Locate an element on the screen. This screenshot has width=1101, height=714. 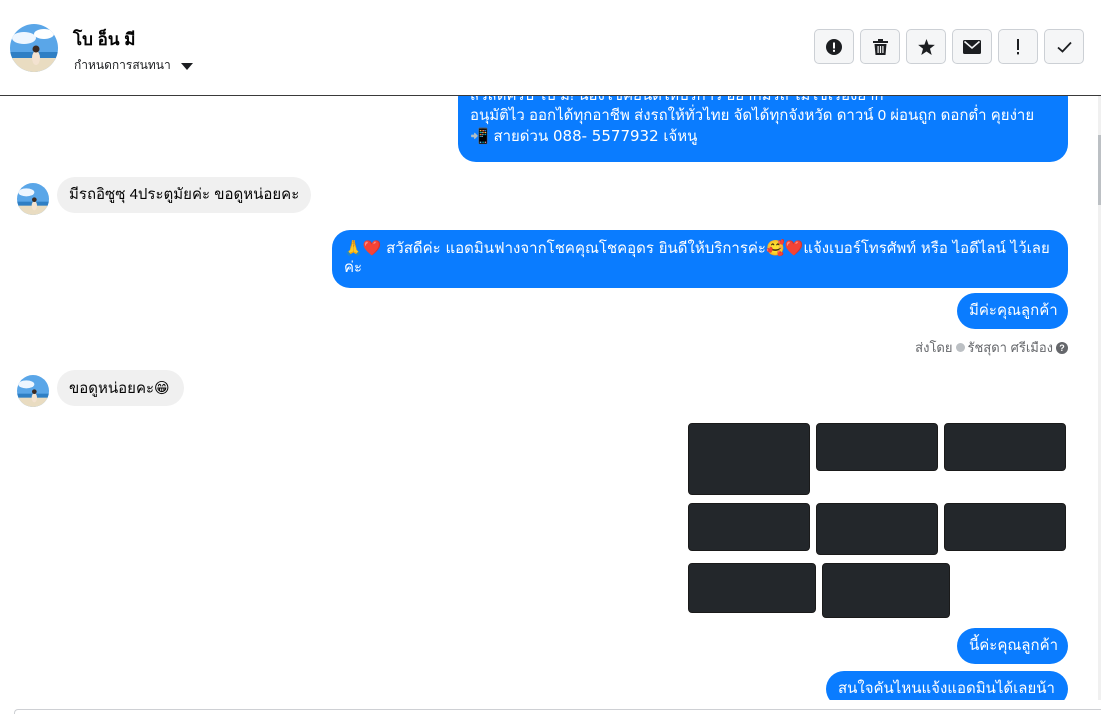
sent-by-prefix: ส่งโดย is located at coordinates (934, 347).